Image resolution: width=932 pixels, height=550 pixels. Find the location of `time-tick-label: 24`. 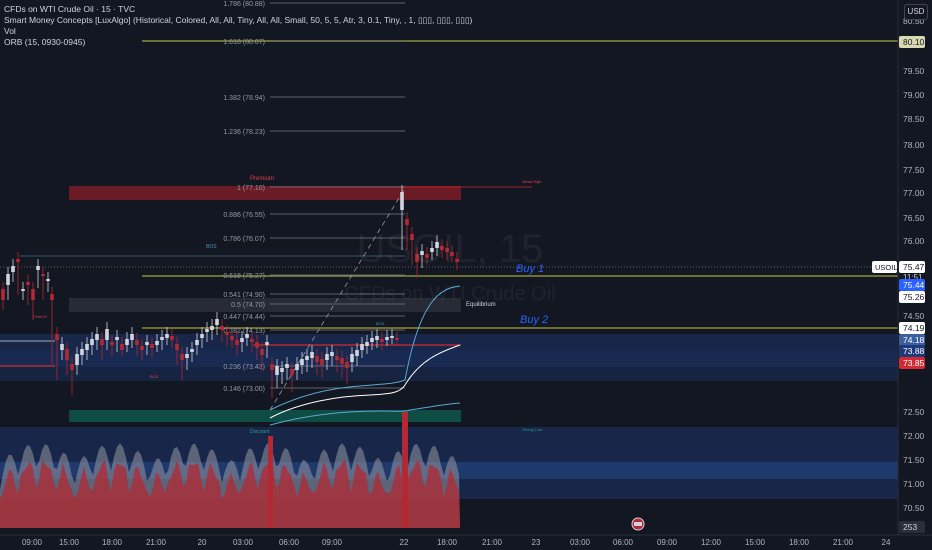

time-tick-label: 24 is located at coordinates (886, 542).